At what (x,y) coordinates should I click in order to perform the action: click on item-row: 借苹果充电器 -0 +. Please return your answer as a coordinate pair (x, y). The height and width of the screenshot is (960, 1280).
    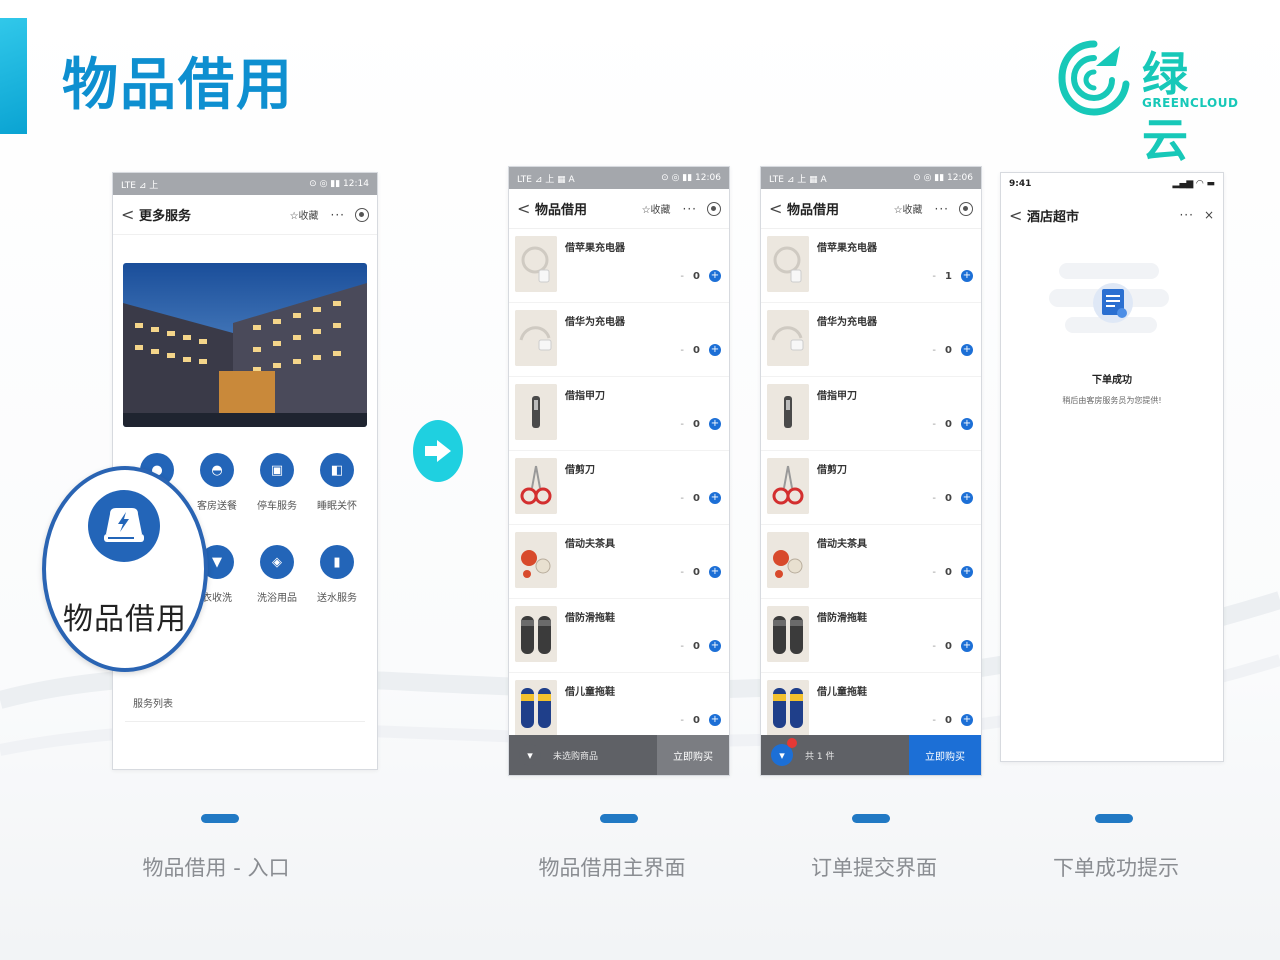
    Looking at the image, I should click on (619, 266).